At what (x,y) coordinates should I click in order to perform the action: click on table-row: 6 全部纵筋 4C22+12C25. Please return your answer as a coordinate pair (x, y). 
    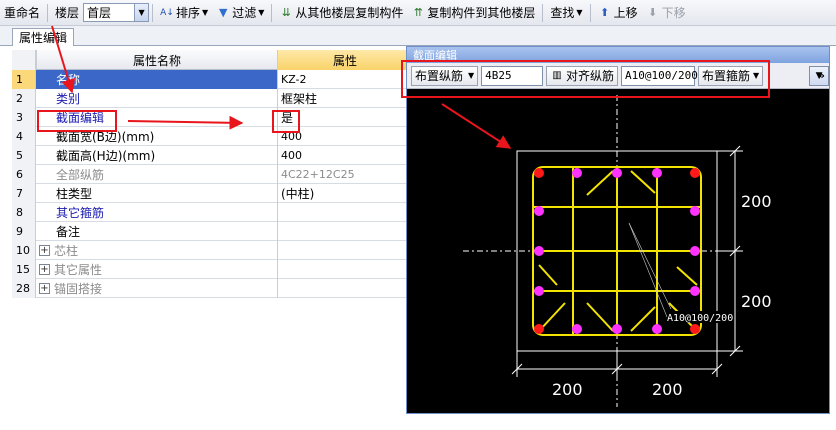
    Looking at the image, I should click on (212, 174).